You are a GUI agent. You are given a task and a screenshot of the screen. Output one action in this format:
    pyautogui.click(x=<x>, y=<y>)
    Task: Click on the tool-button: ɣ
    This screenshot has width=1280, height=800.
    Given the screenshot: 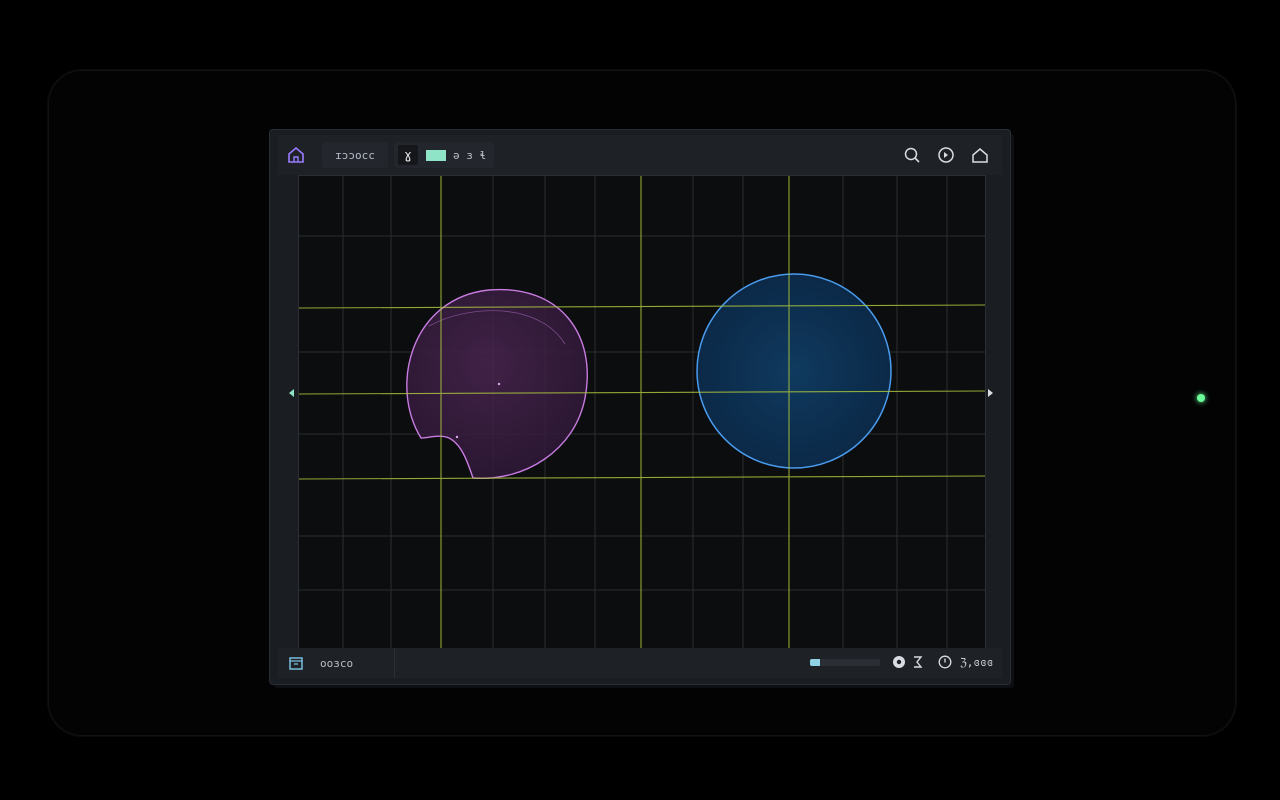 What is the action you would take?
    pyautogui.click(x=408, y=155)
    